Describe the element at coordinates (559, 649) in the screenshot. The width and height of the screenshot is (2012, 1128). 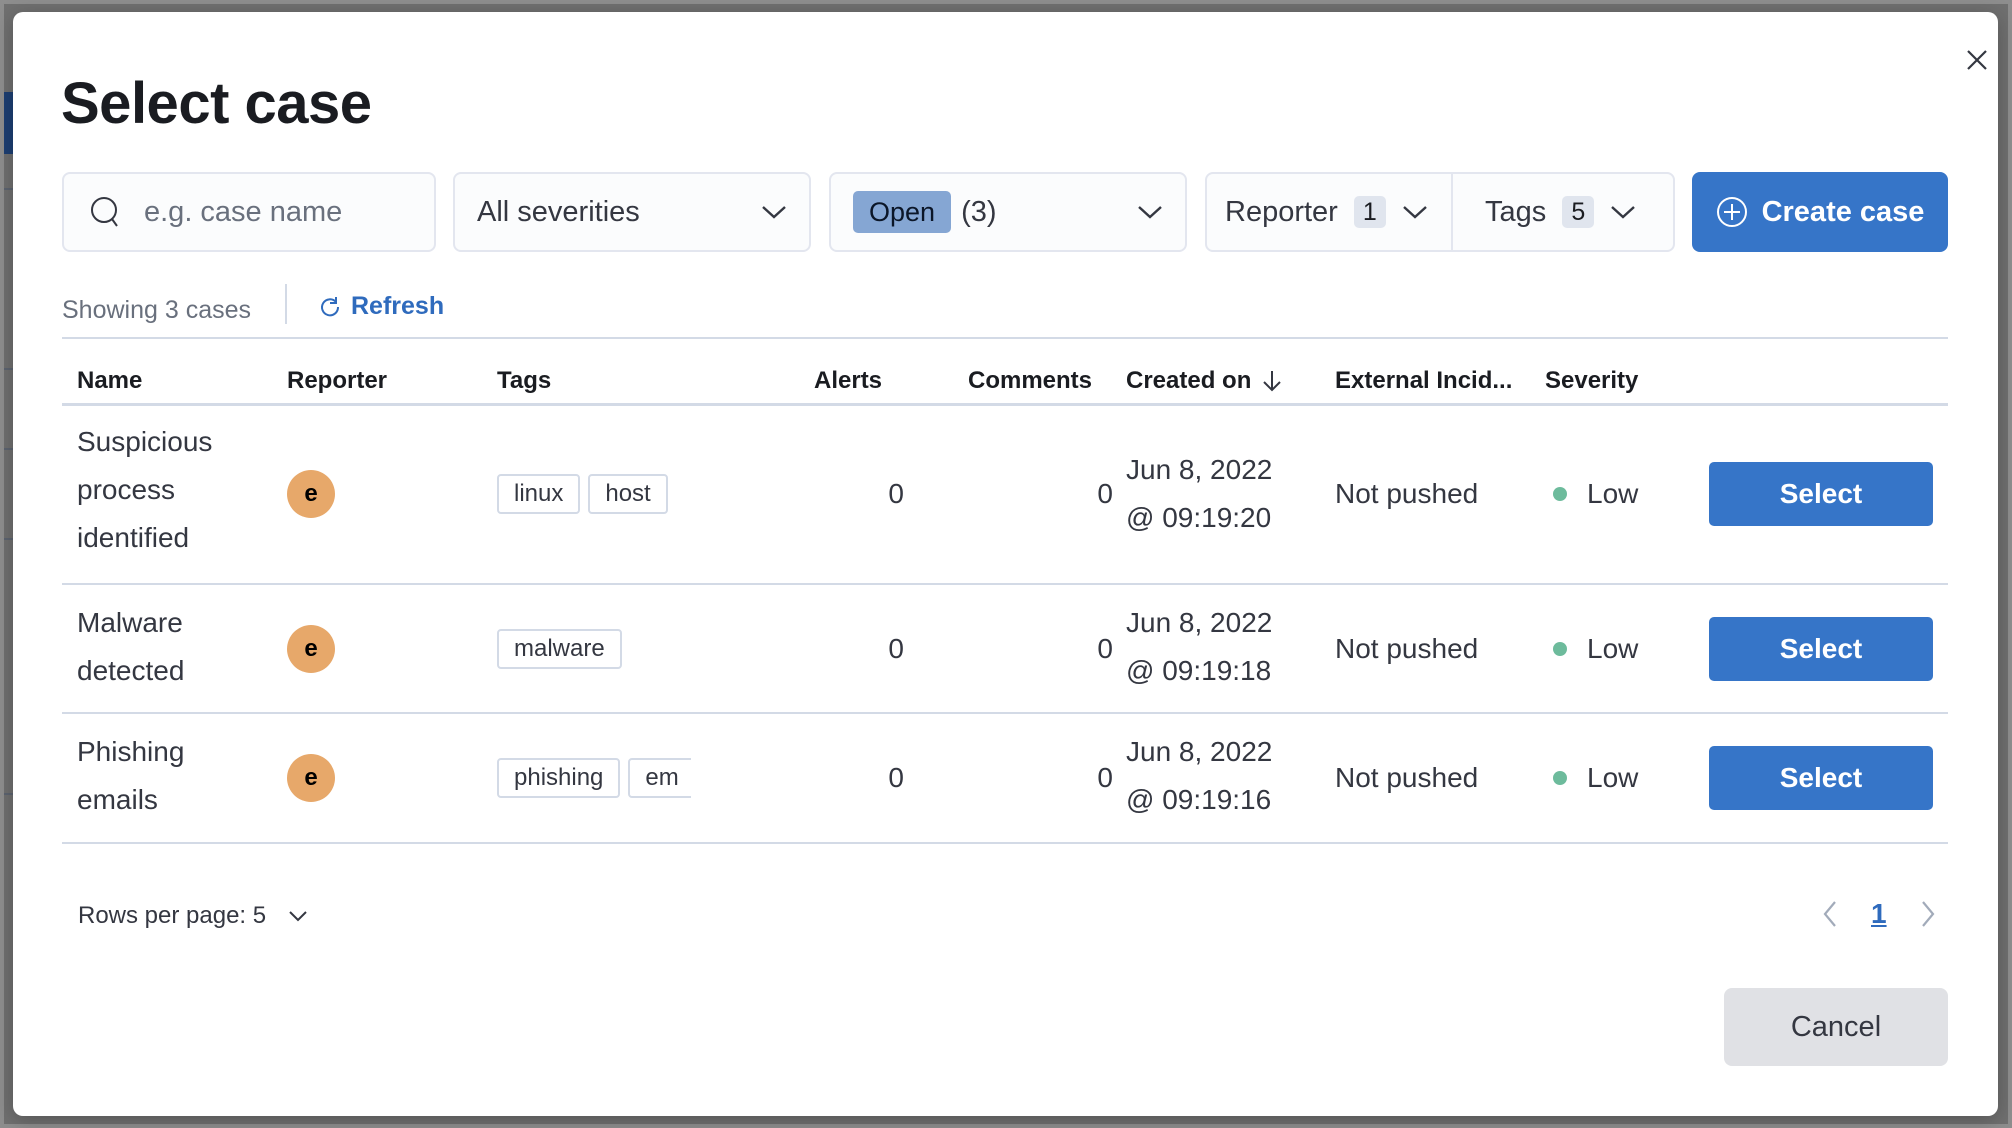
I see `tag-badge: malware` at that location.